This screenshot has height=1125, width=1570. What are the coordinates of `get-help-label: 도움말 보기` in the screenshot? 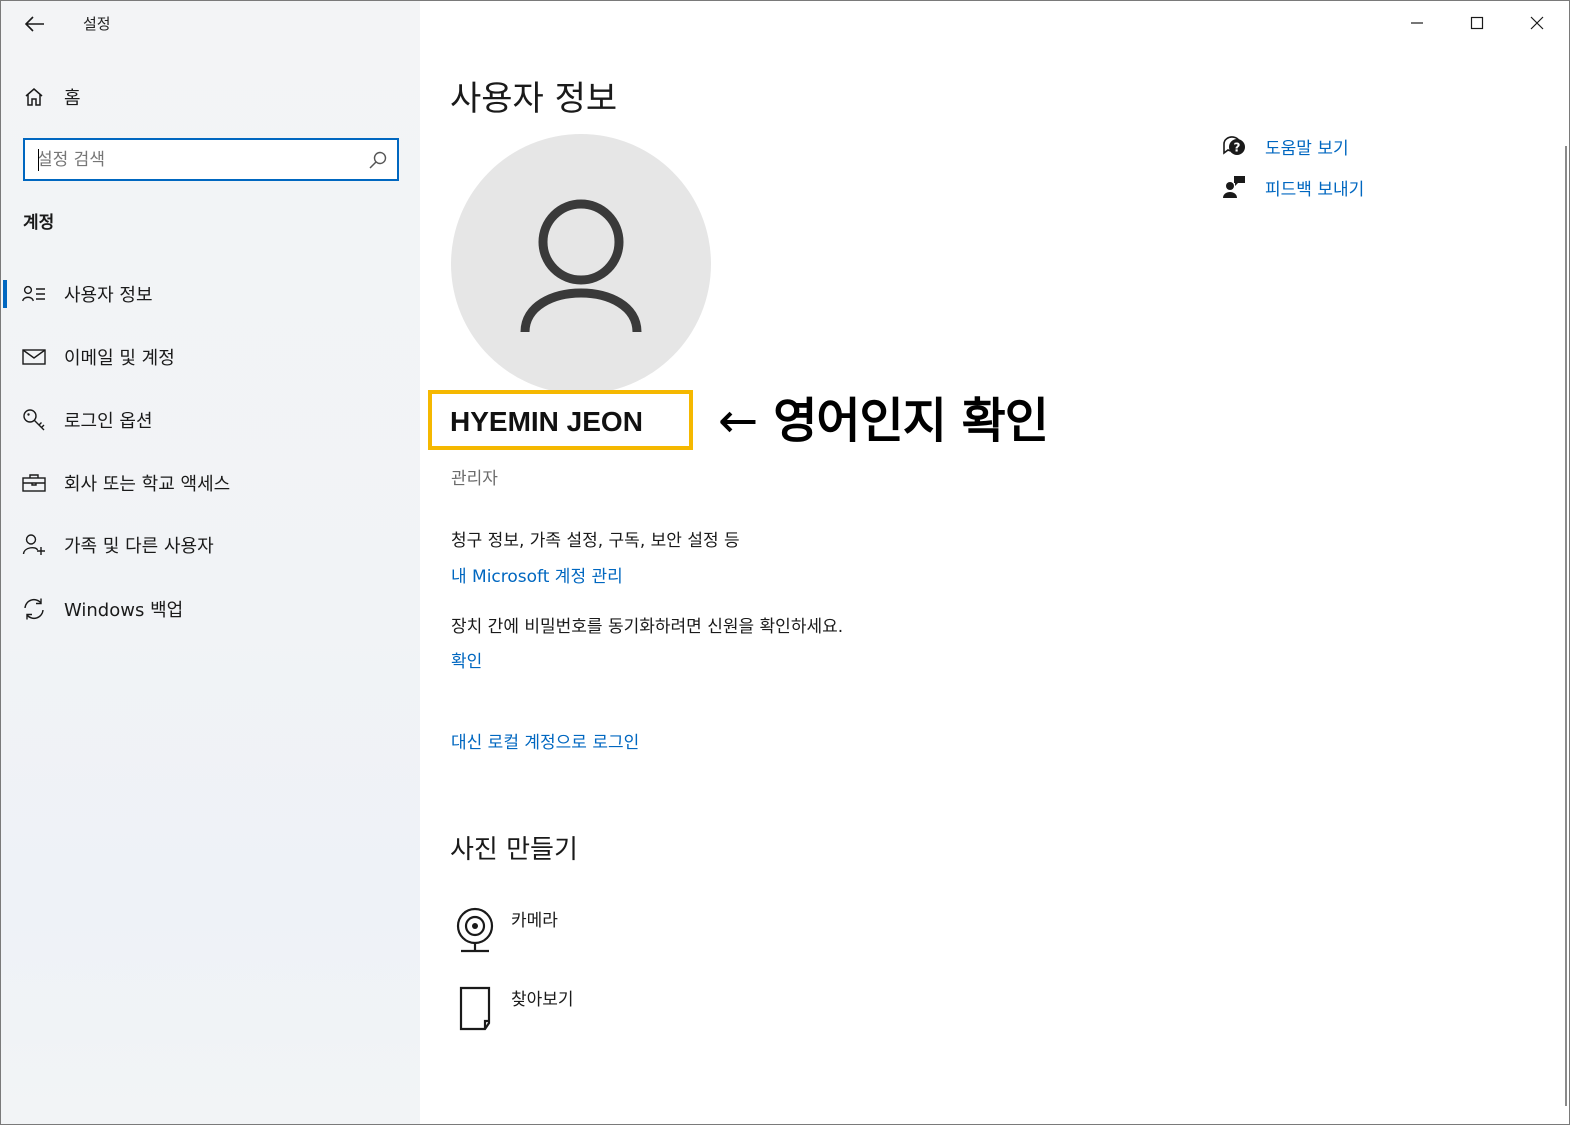 It's located at (1307, 149).